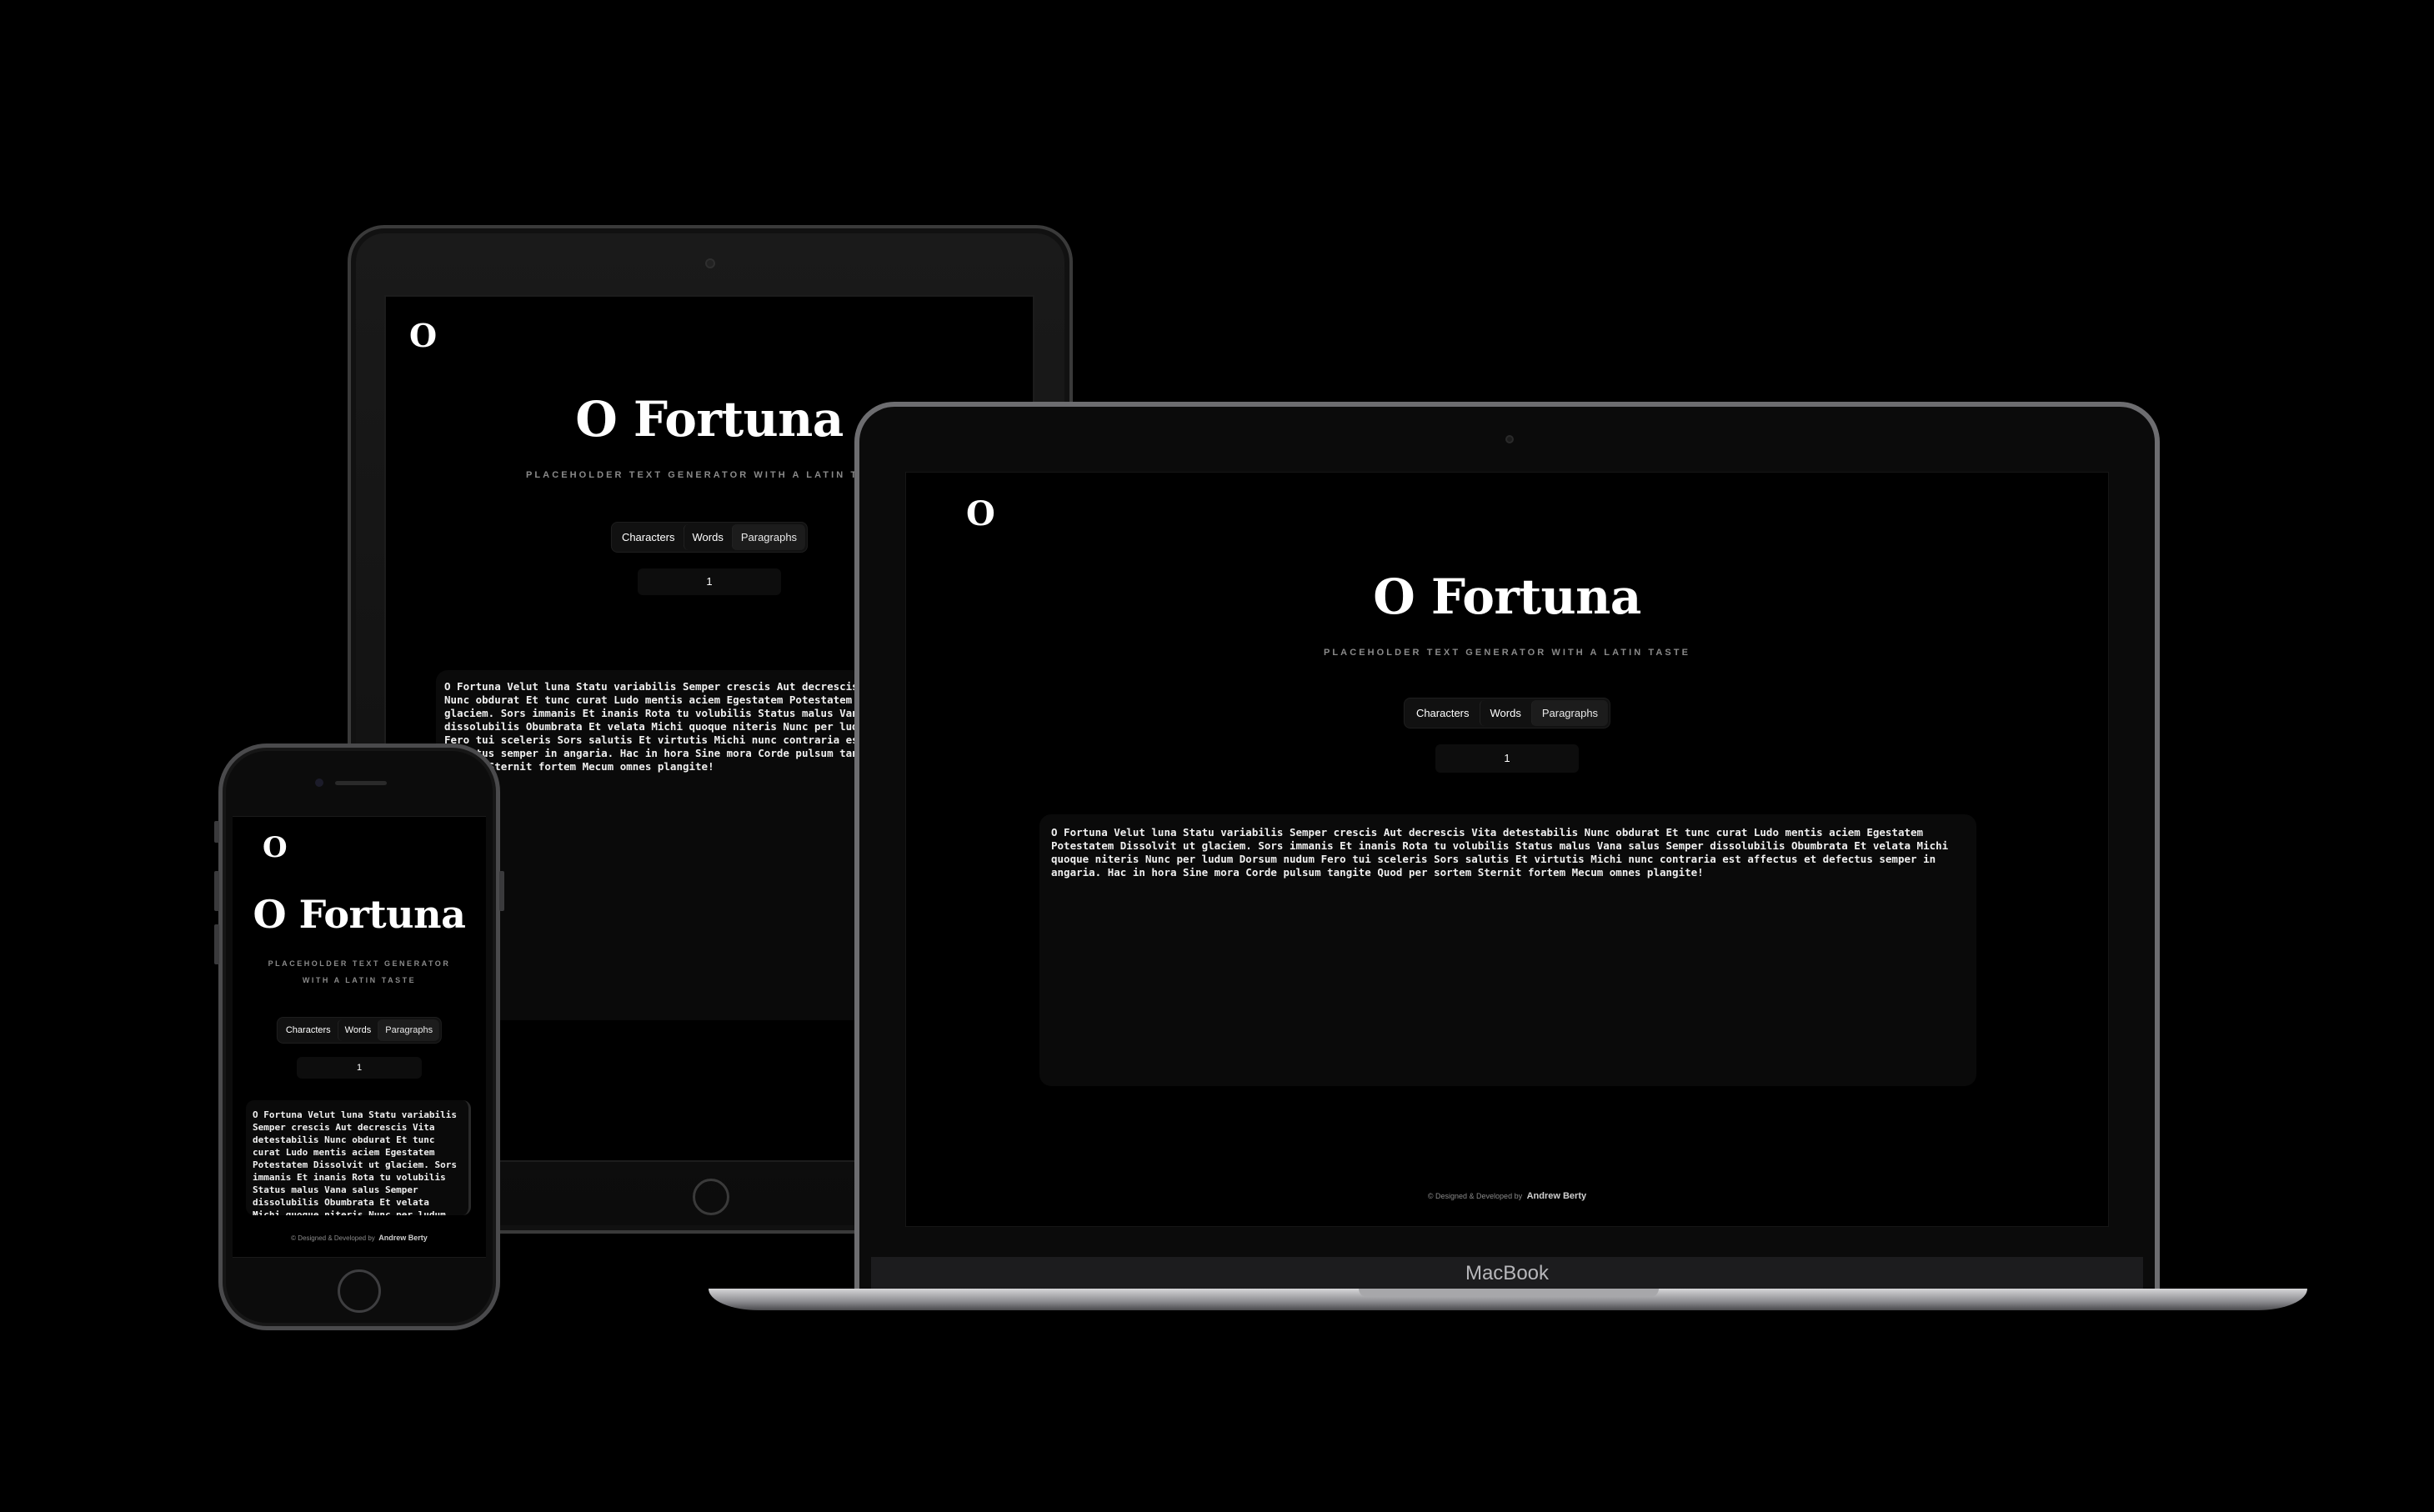 The height and width of the screenshot is (1512, 2434). Describe the element at coordinates (217, 891) in the screenshot. I see `iphone-volume-up` at that location.